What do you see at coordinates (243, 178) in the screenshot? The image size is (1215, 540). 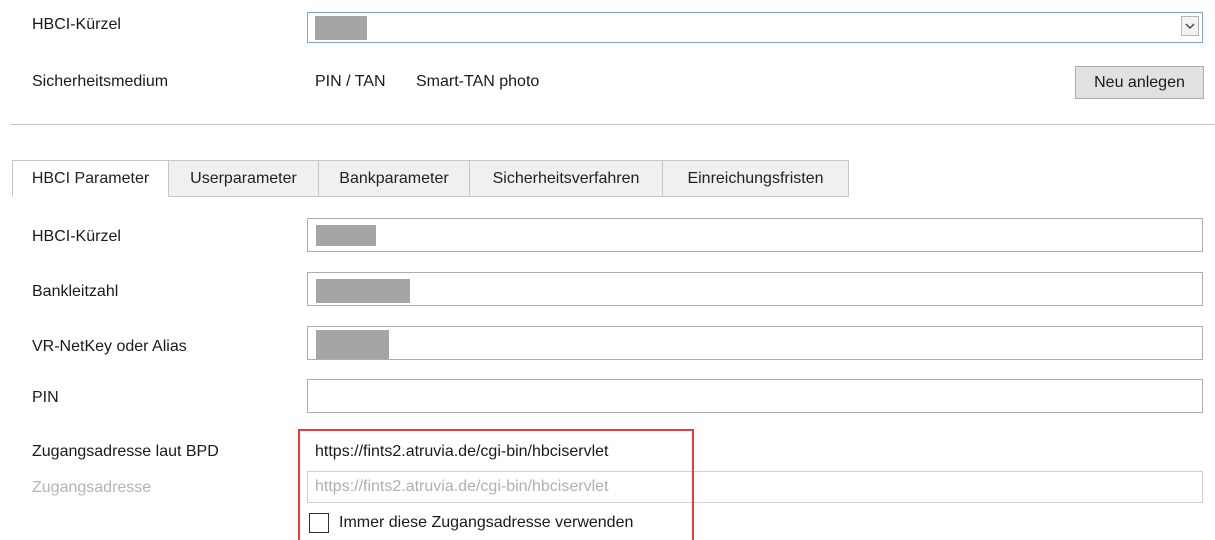 I see `tab-userparameter: Userparameter` at bounding box center [243, 178].